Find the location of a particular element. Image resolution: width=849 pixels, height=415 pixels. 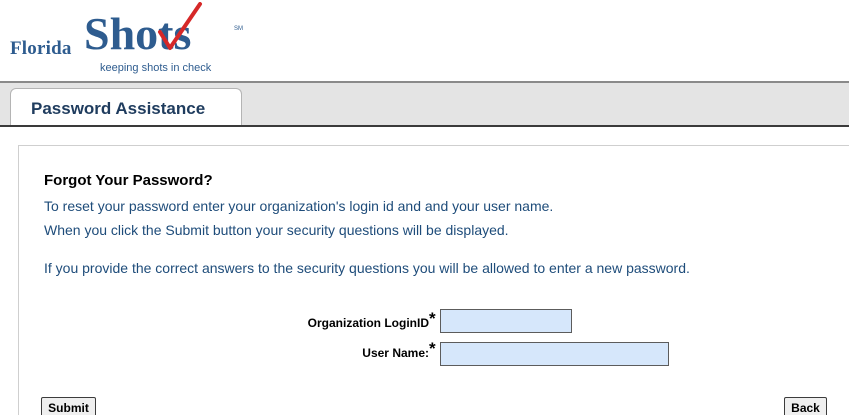

user-name-label: User Name: is located at coordinates (395, 353).